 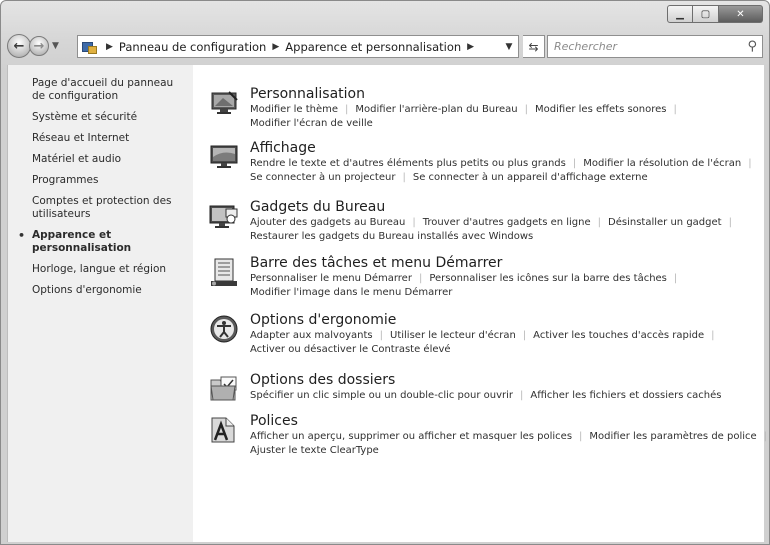 What do you see at coordinates (311, 335) in the screenshot?
I see `task-link: Adapter aux malvoyants` at bounding box center [311, 335].